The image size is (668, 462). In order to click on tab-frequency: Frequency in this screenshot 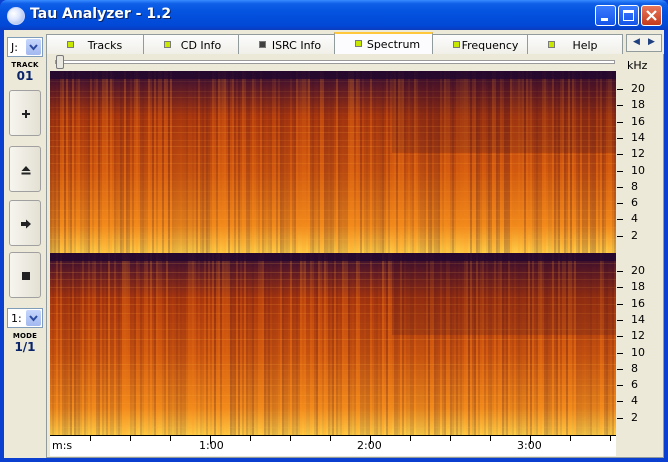, I will do `click(480, 44)`.